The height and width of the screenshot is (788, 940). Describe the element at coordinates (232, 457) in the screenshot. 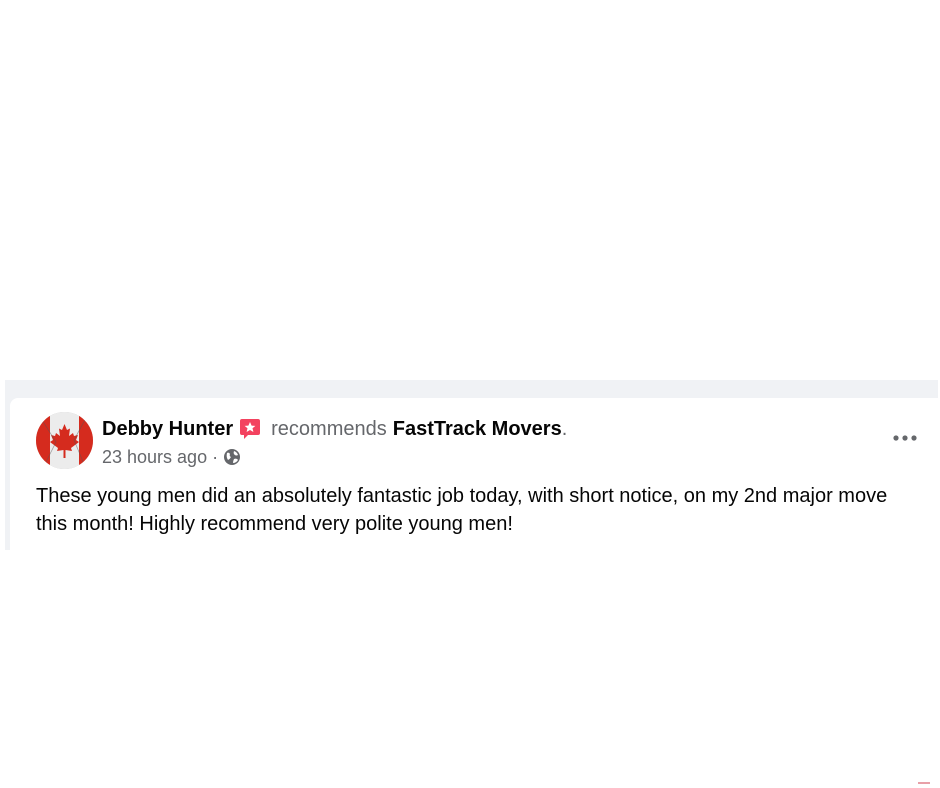

I see `globe-icon` at that location.